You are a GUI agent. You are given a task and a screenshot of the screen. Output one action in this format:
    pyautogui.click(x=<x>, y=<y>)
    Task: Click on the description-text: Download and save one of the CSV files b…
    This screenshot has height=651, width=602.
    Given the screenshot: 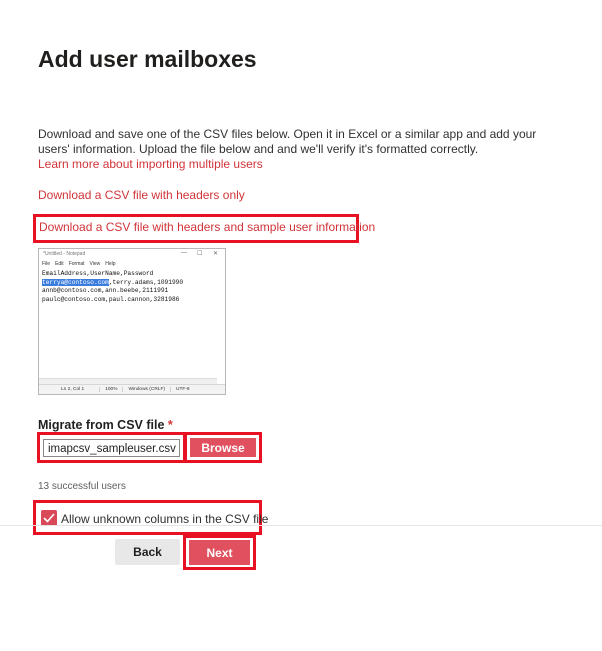 What is the action you would take?
    pyautogui.click(x=287, y=141)
    